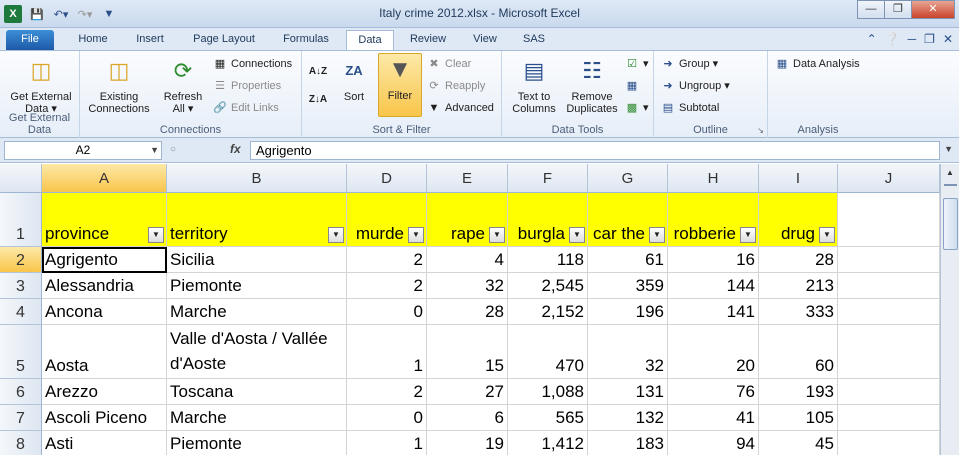 The height and width of the screenshot is (455, 959). I want to click on existing-connections-button: ◫ Existing Connections, so click(119, 85).